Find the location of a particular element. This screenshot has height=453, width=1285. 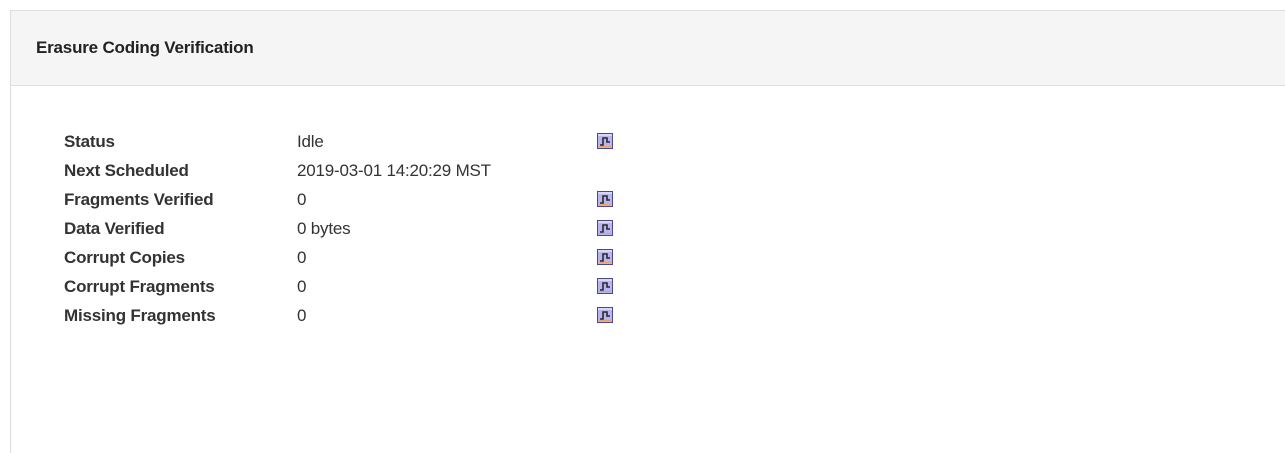

corrupt-fragments-value: 0 is located at coordinates (302, 286).